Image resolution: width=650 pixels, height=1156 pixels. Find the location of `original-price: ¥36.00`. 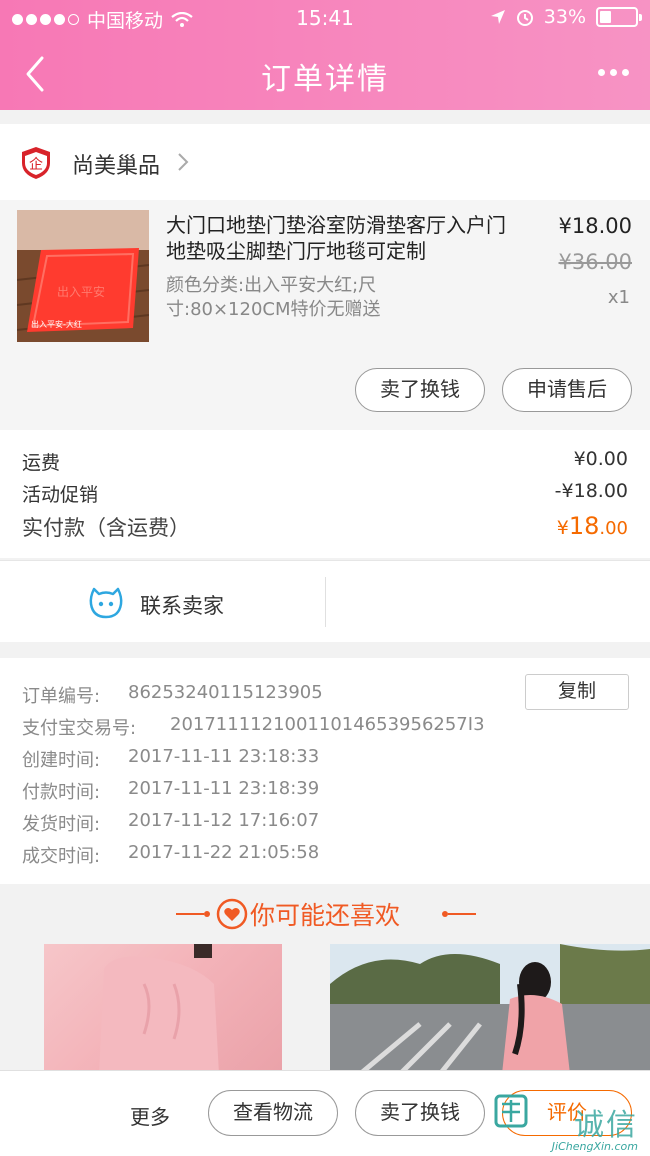

original-price: ¥36.00 is located at coordinates (595, 262).